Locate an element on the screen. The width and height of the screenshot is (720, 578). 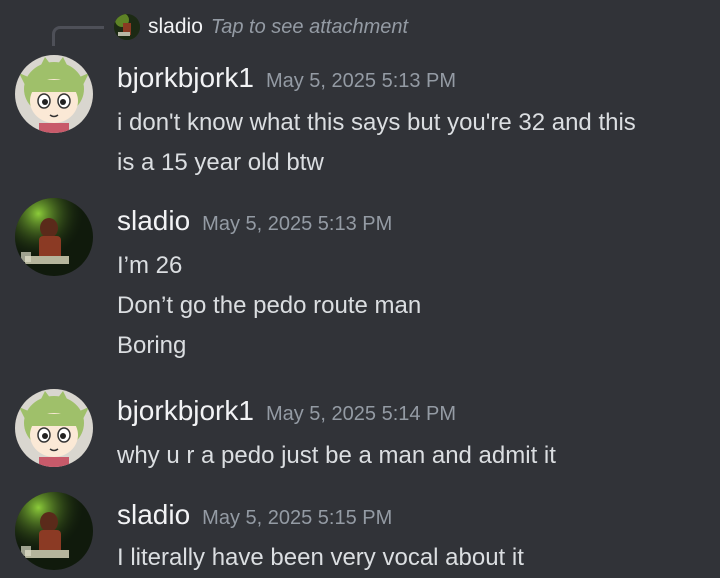
reply-spine is located at coordinates (78, 36).